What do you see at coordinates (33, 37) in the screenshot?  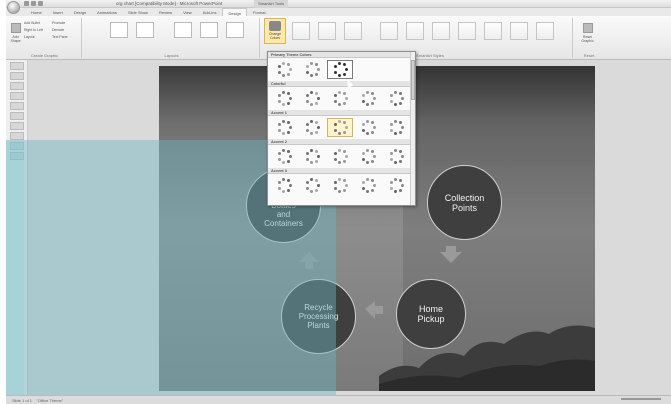 I see `layout-button: Layout` at bounding box center [33, 37].